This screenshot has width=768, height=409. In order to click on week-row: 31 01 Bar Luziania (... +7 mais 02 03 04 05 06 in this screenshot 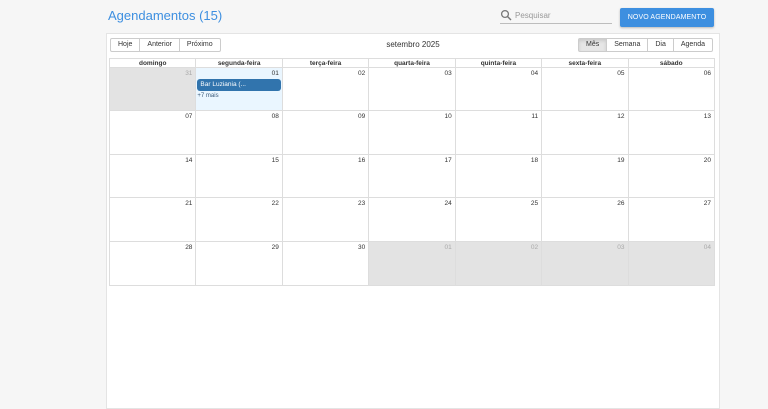, I will do `click(412, 90)`.